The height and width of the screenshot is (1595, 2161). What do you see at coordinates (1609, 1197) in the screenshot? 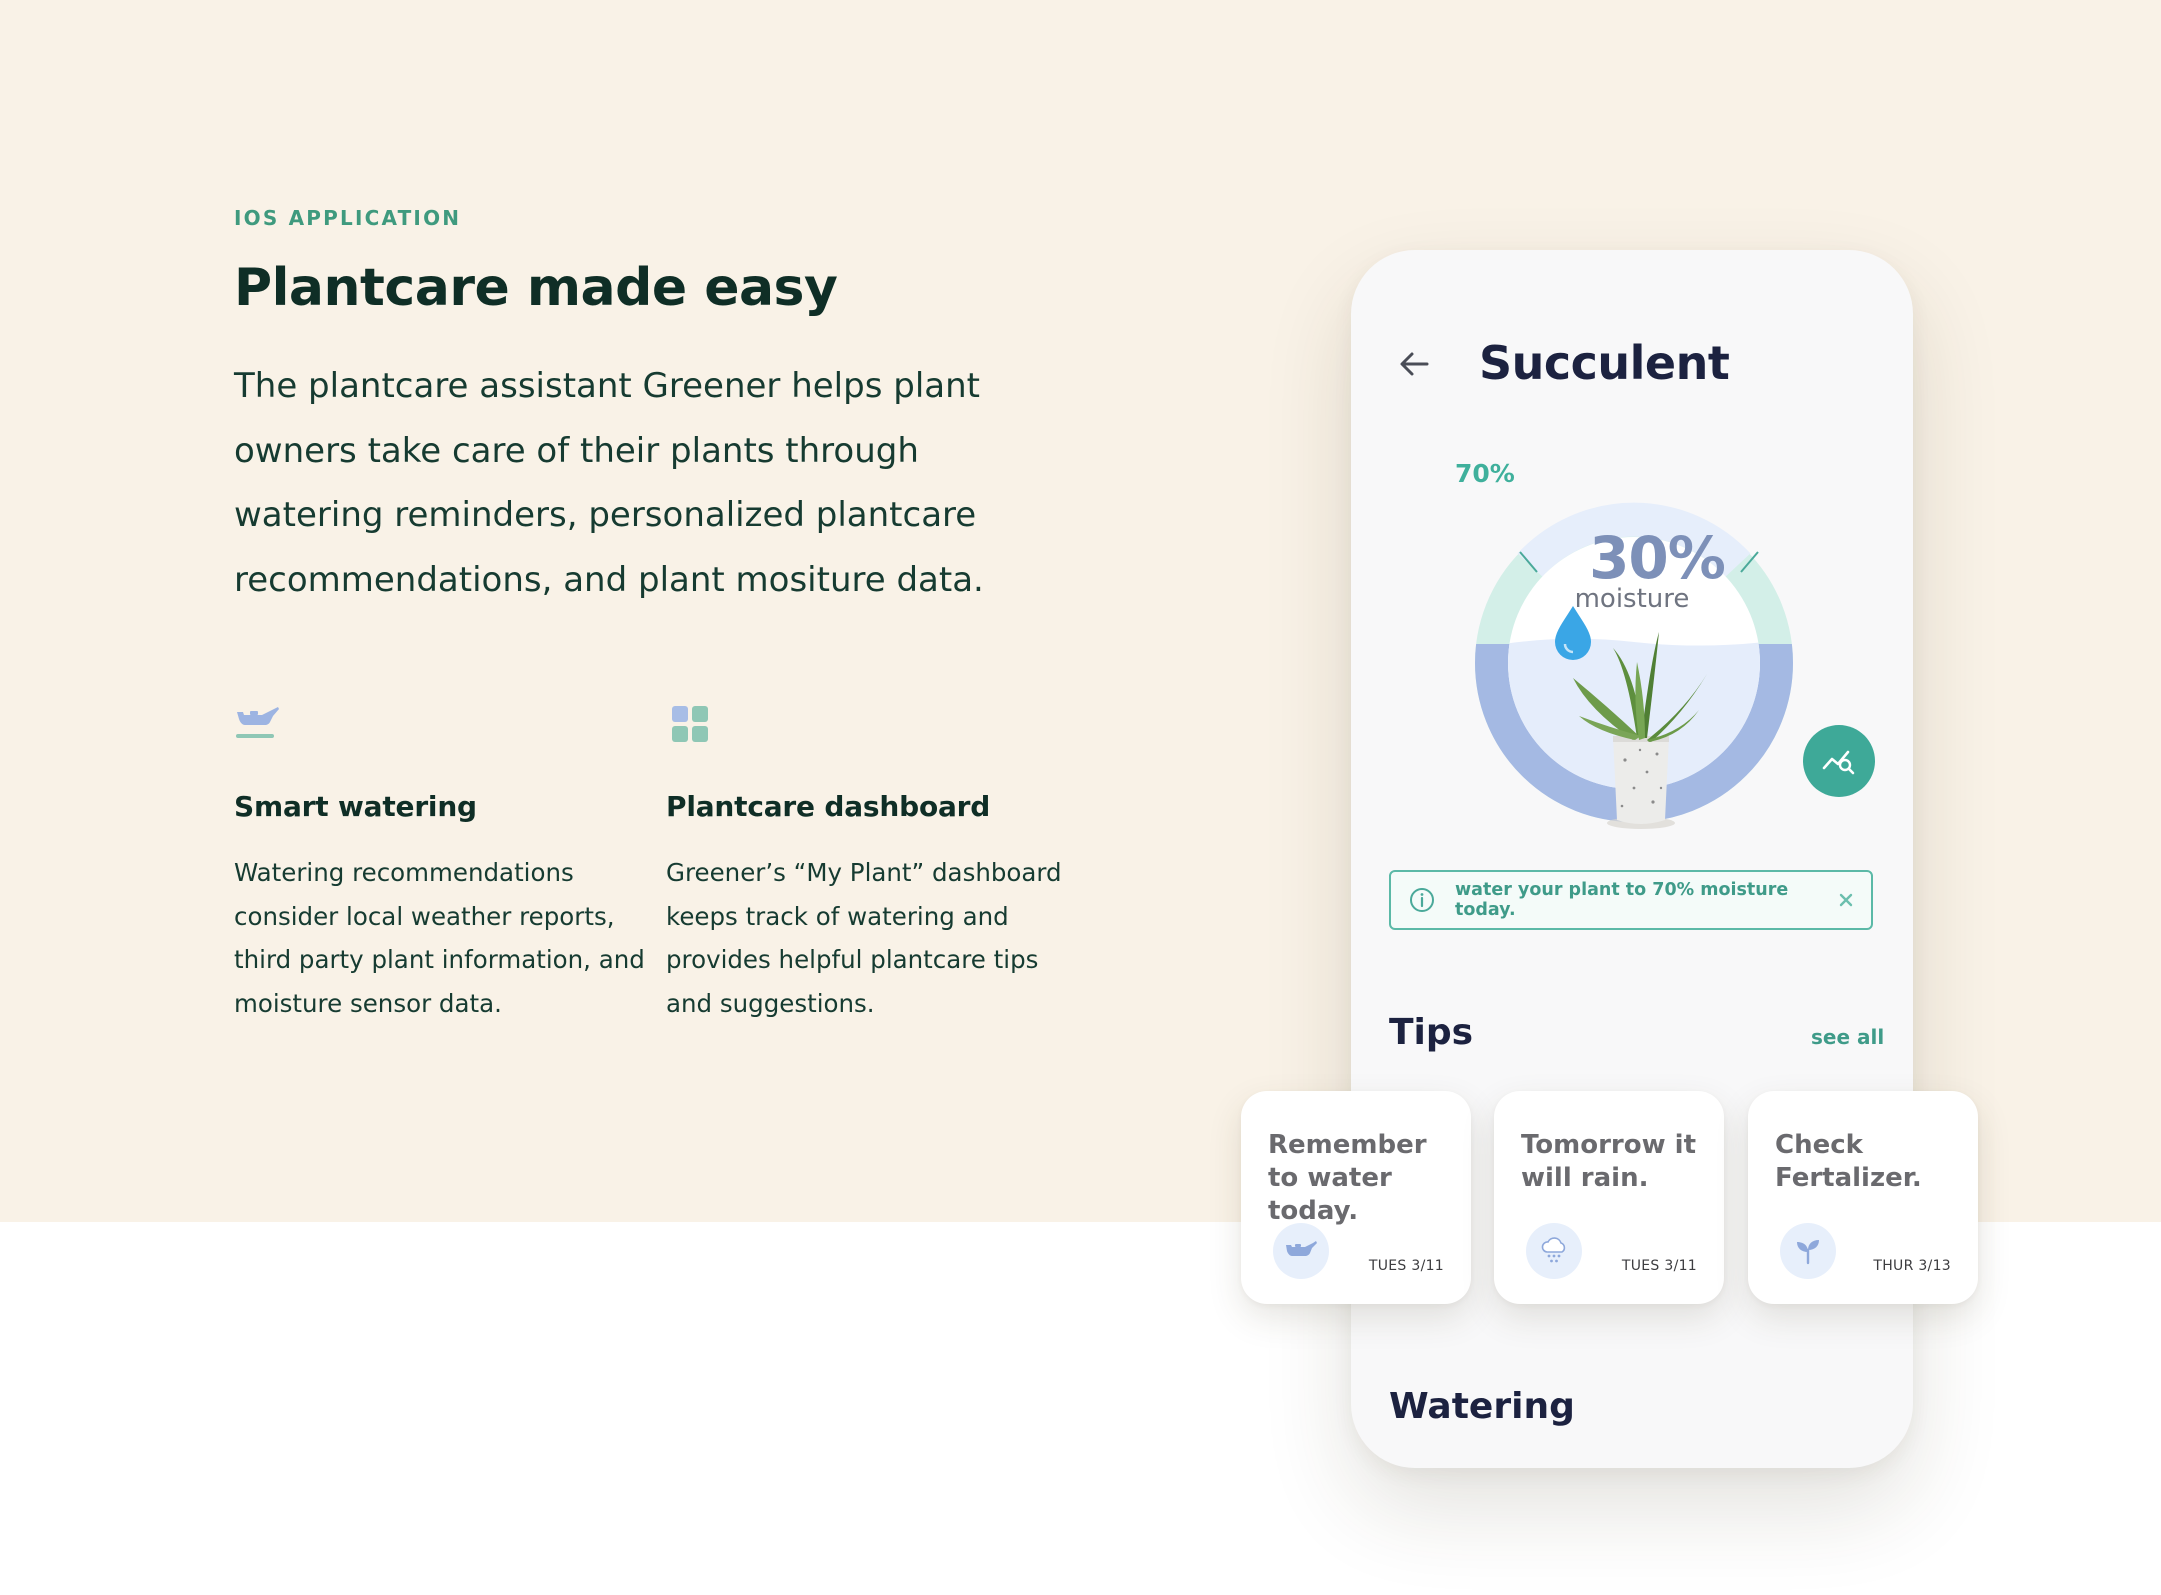
I see `tip-card-rain-tomorrow: Tomorrow it will rain. TUES 3/11` at bounding box center [1609, 1197].